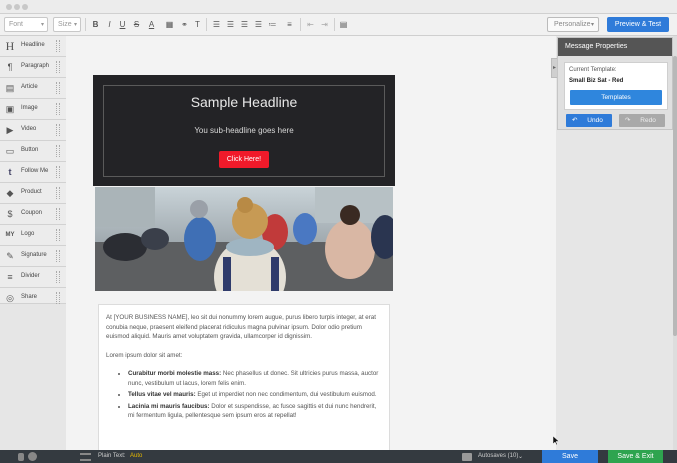 The image size is (677, 463). Describe the element at coordinates (570, 456) in the screenshot. I see `save-button: Save` at that location.